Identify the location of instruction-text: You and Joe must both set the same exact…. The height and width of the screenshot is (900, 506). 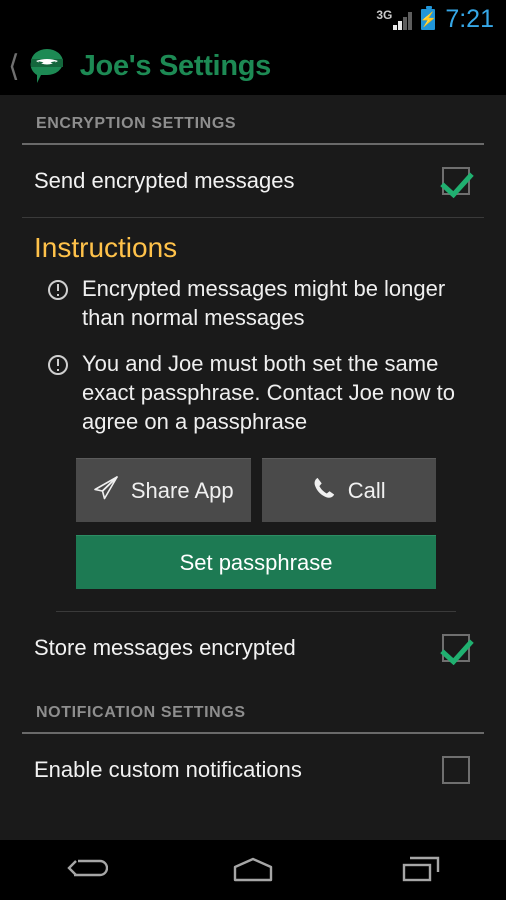
(268, 392).